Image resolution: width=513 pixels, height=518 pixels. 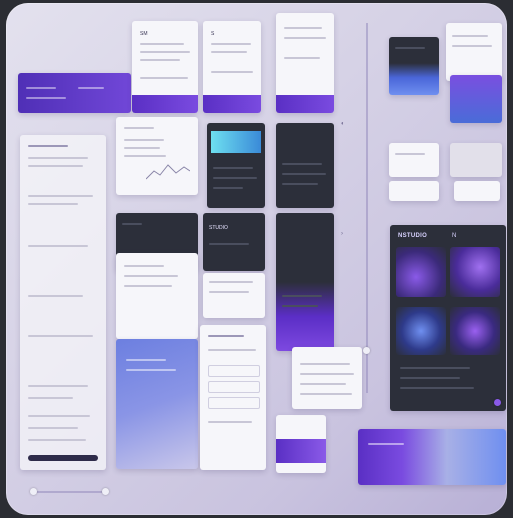 I want to click on list-card, so click(x=327, y=378).